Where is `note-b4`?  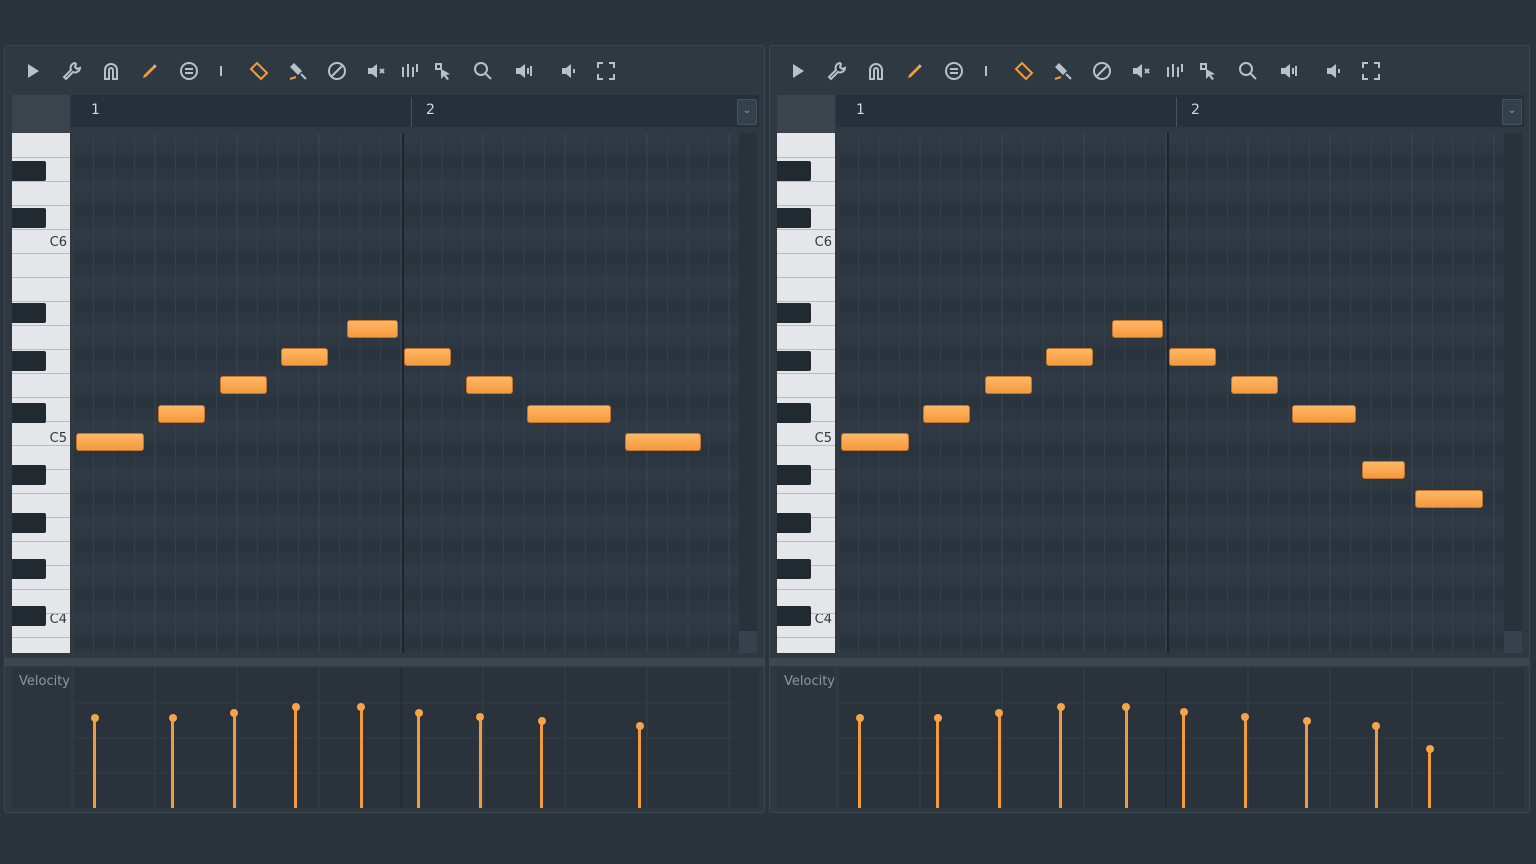
note-b4 is located at coordinates (1383, 470).